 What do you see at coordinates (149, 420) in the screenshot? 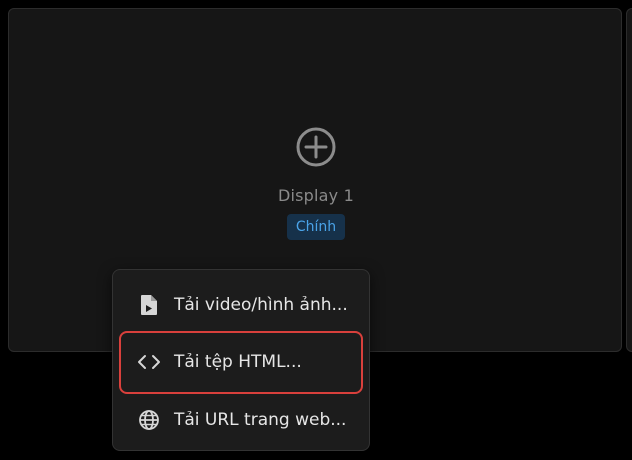
I see `globe-icon` at bounding box center [149, 420].